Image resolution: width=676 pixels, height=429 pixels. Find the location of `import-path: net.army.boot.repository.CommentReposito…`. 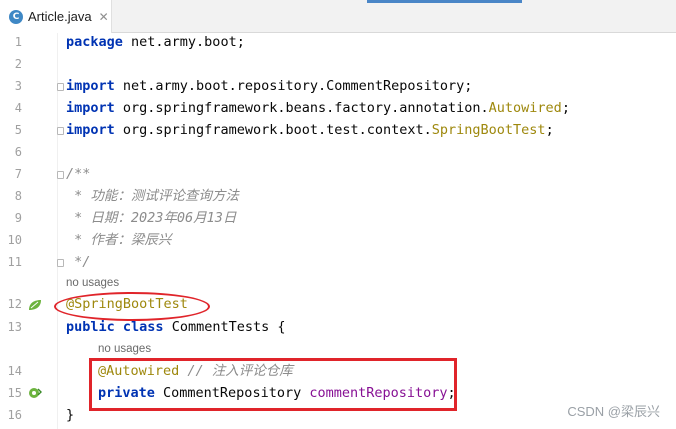

import-path: net.army.boot.repository.CommentReposito… is located at coordinates (293, 86).